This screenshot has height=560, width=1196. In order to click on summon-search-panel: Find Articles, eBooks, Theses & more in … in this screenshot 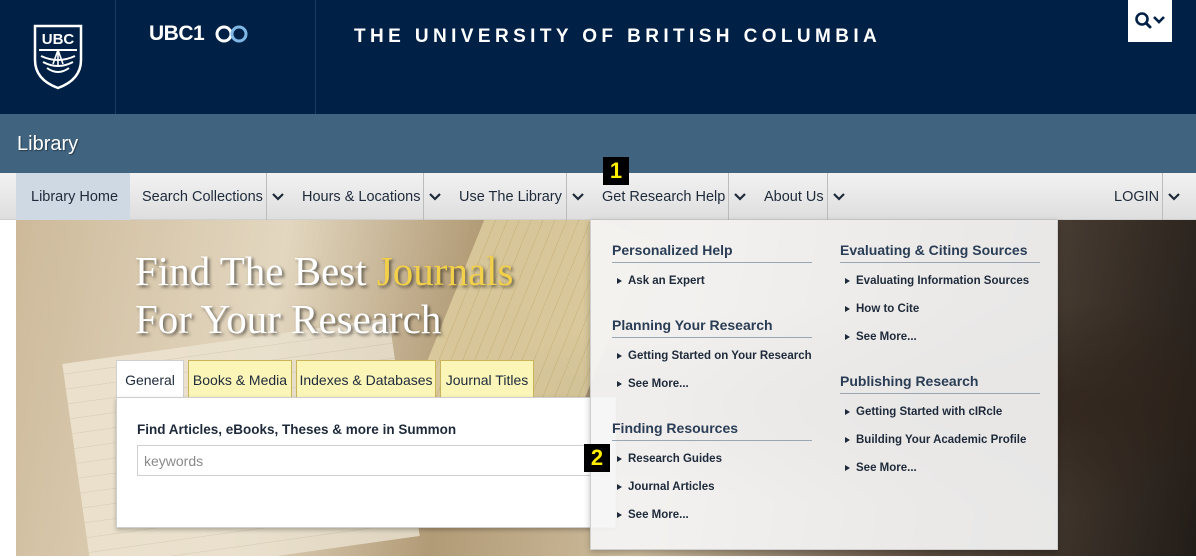, I will do `click(366, 462)`.